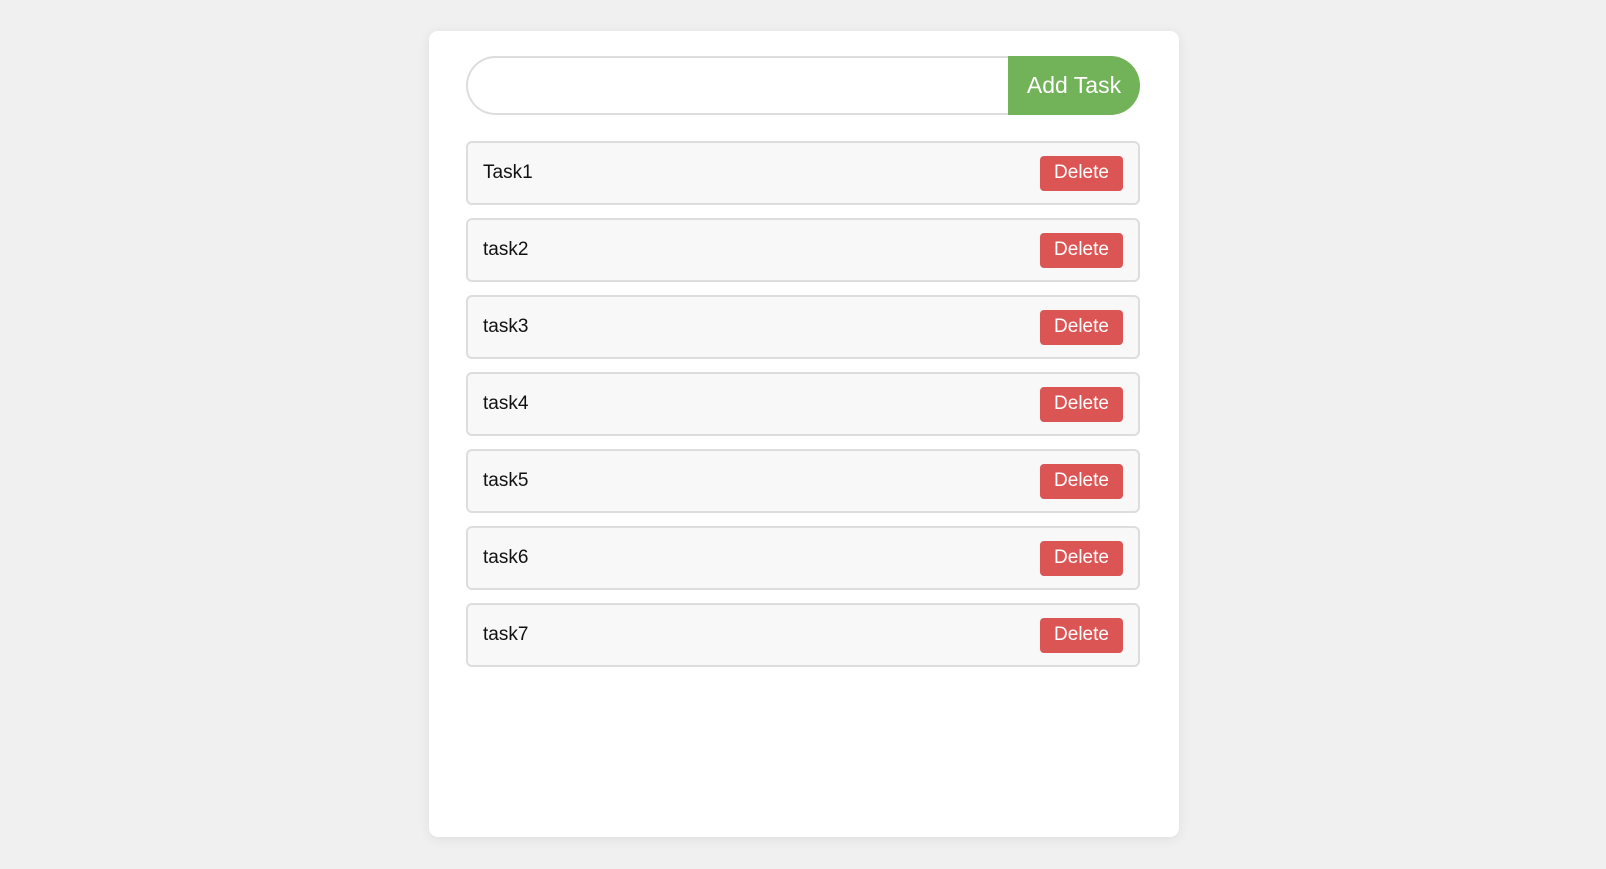 Image resolution: width=1606 pixels, height=869 pixels. I want to click on task-text: task7, so click(506, 634).